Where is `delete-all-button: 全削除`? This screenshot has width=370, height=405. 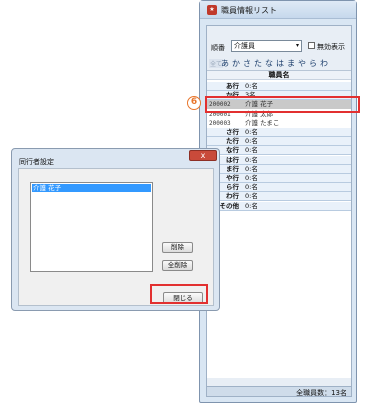
delete-all-button: 全削除 is located at coordinates (177, 265).